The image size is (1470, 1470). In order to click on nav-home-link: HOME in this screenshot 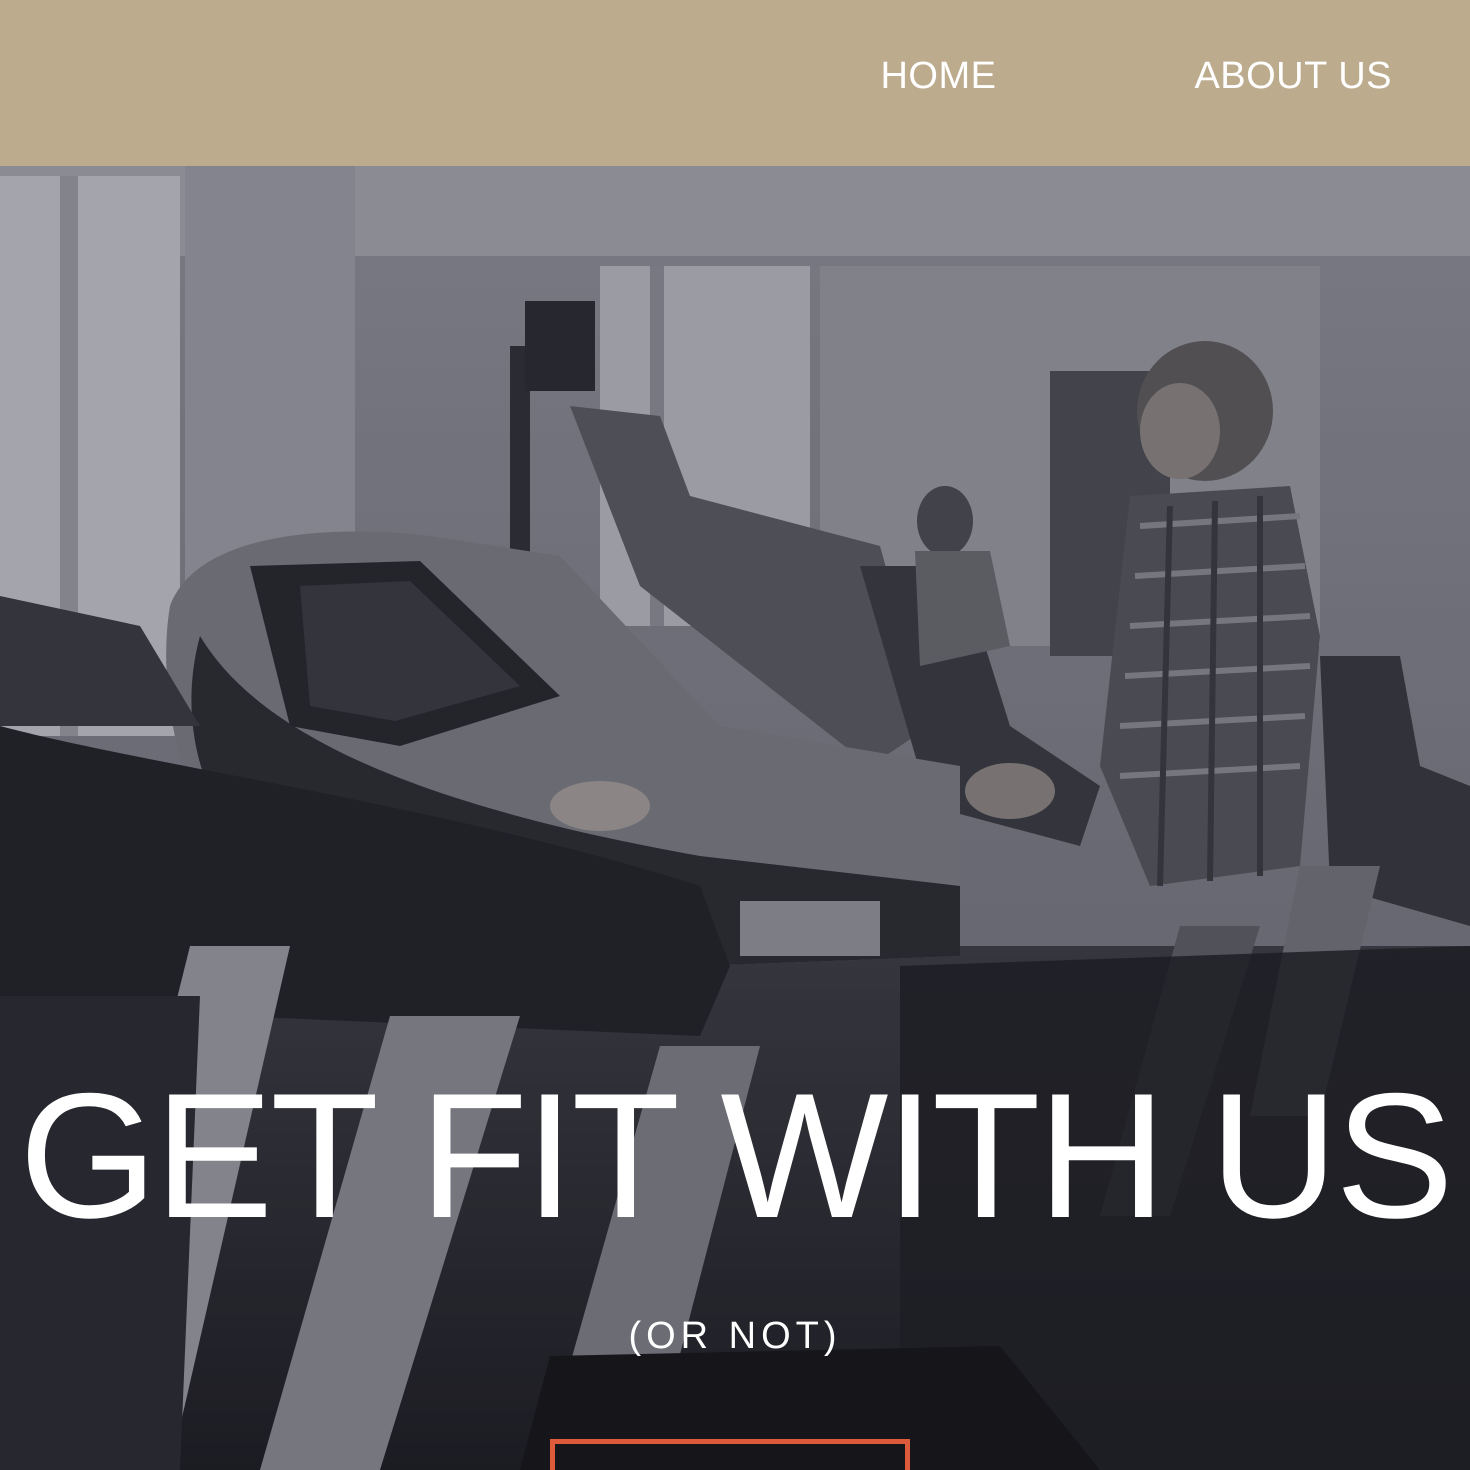, I will do `click(938, 76)`.